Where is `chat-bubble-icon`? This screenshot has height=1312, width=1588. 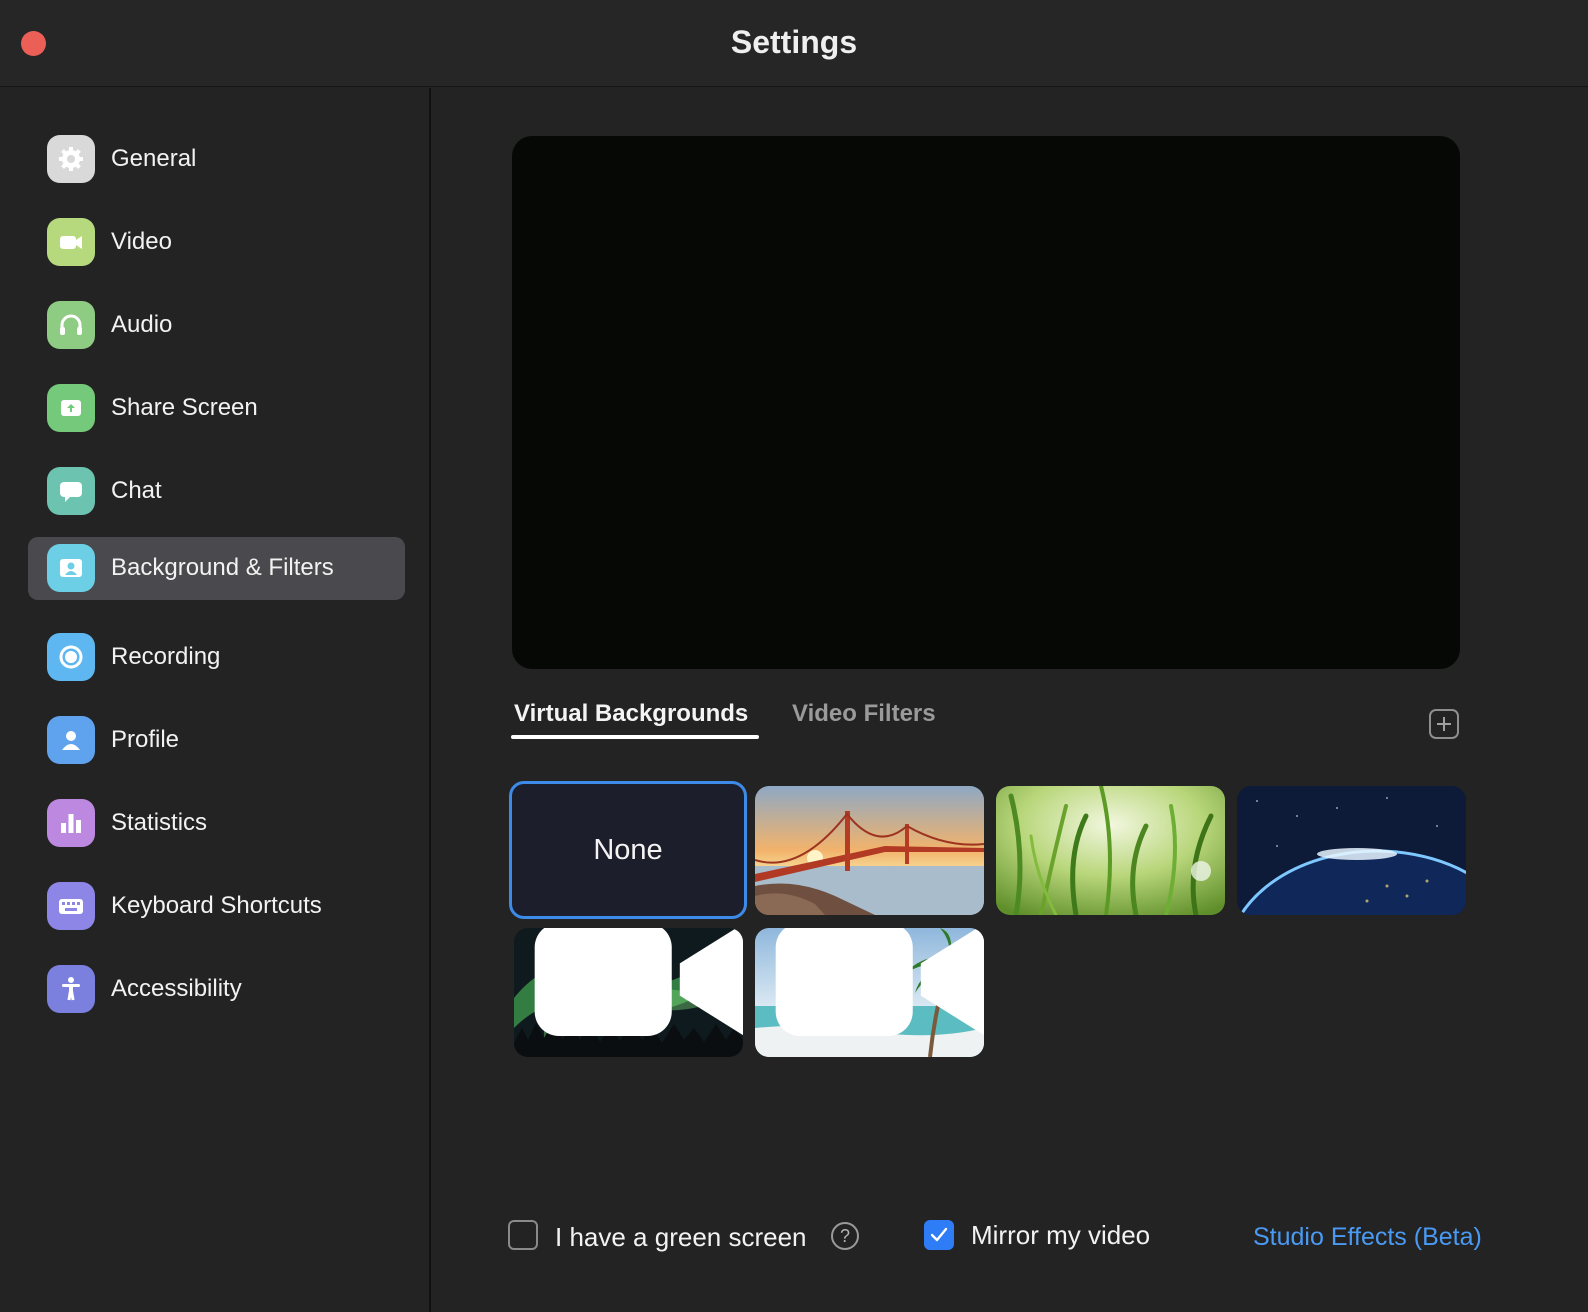
chat-bubble-icon is located at coordinates (71, 491).